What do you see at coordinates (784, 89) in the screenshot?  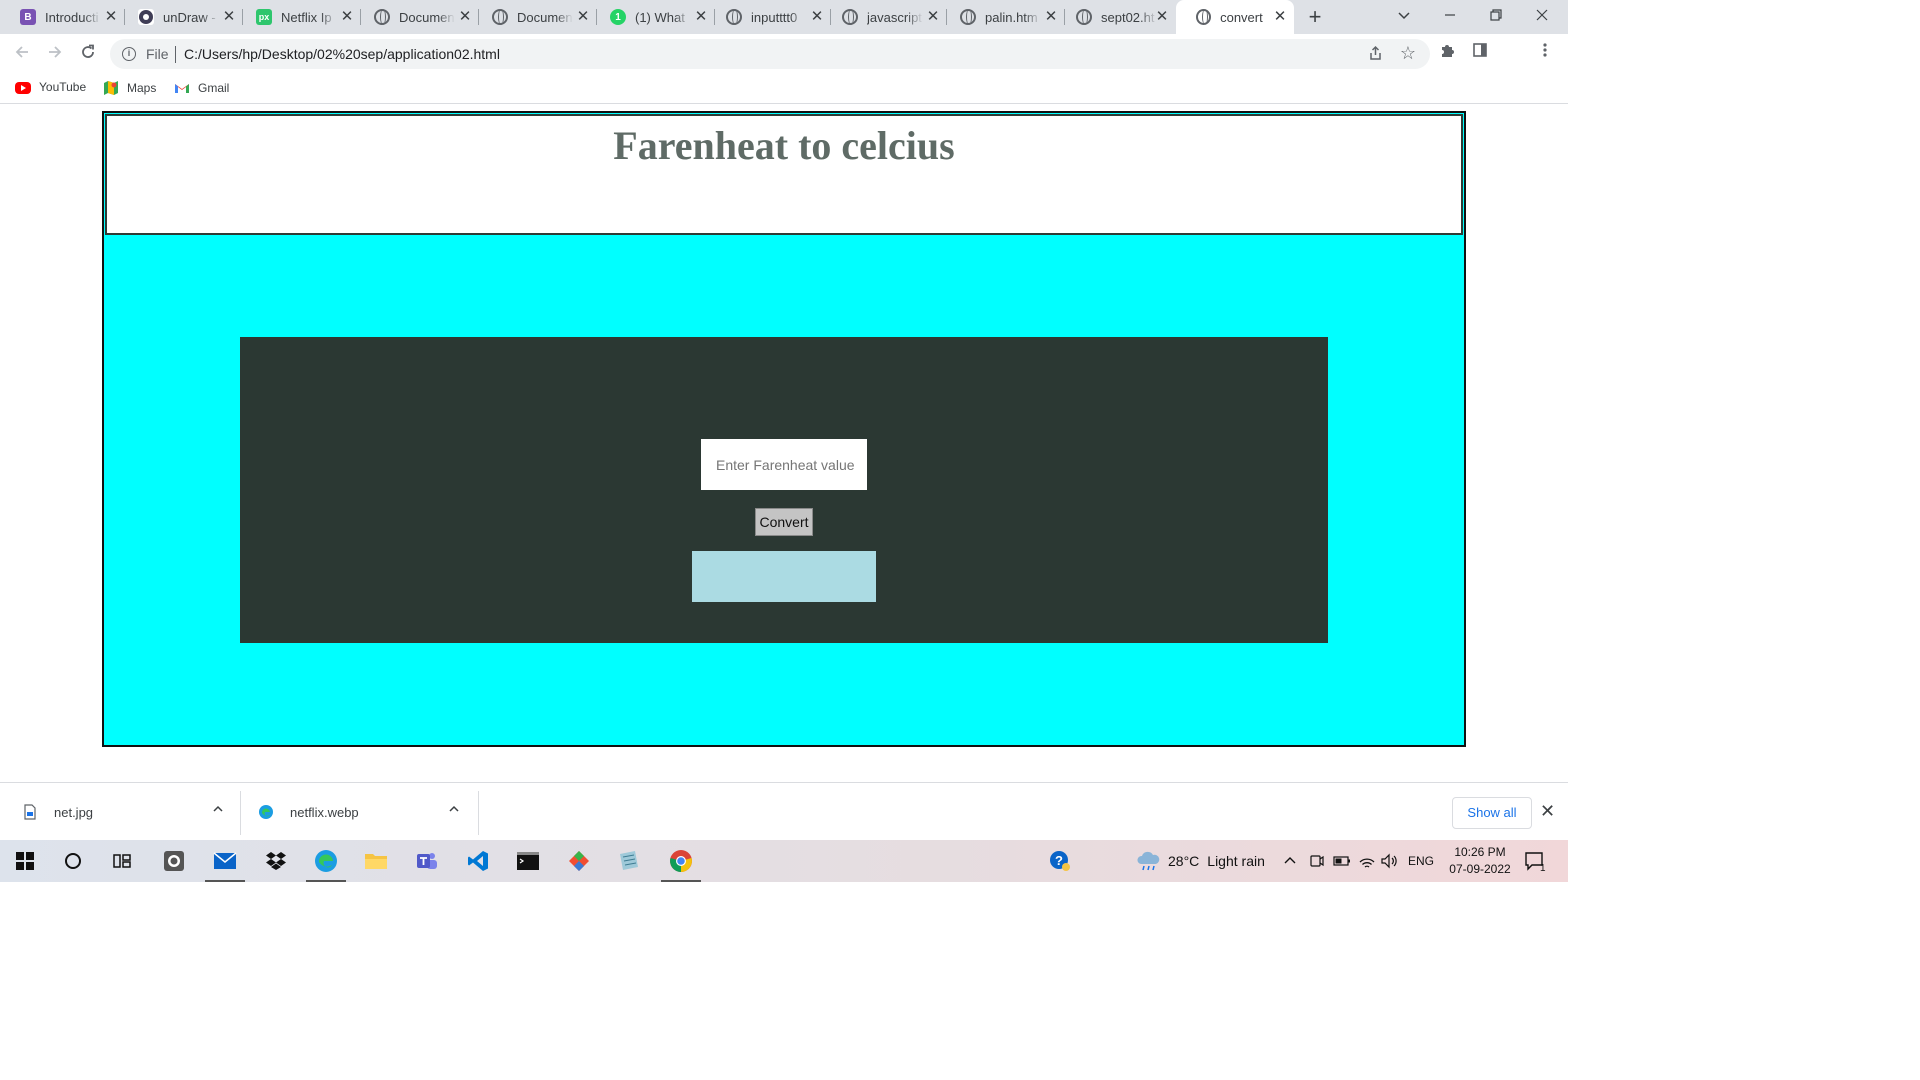 I see `bookmarks-bar: YouTube Maps Gmail` at bounding box center [784, 89].